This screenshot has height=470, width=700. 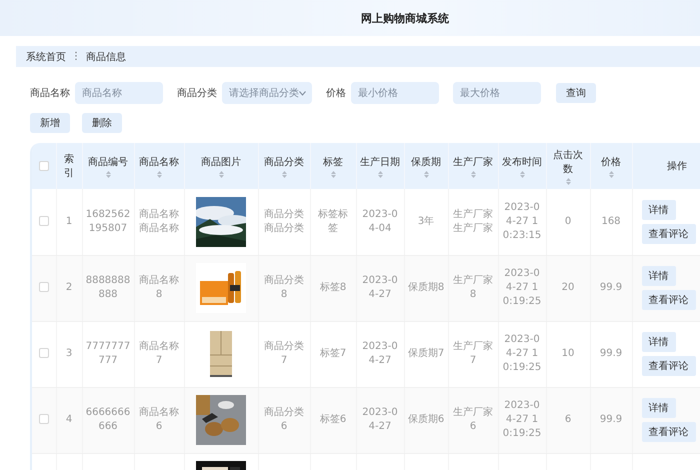 I want to click on column-header: 价格, so click(x=611, y=162).